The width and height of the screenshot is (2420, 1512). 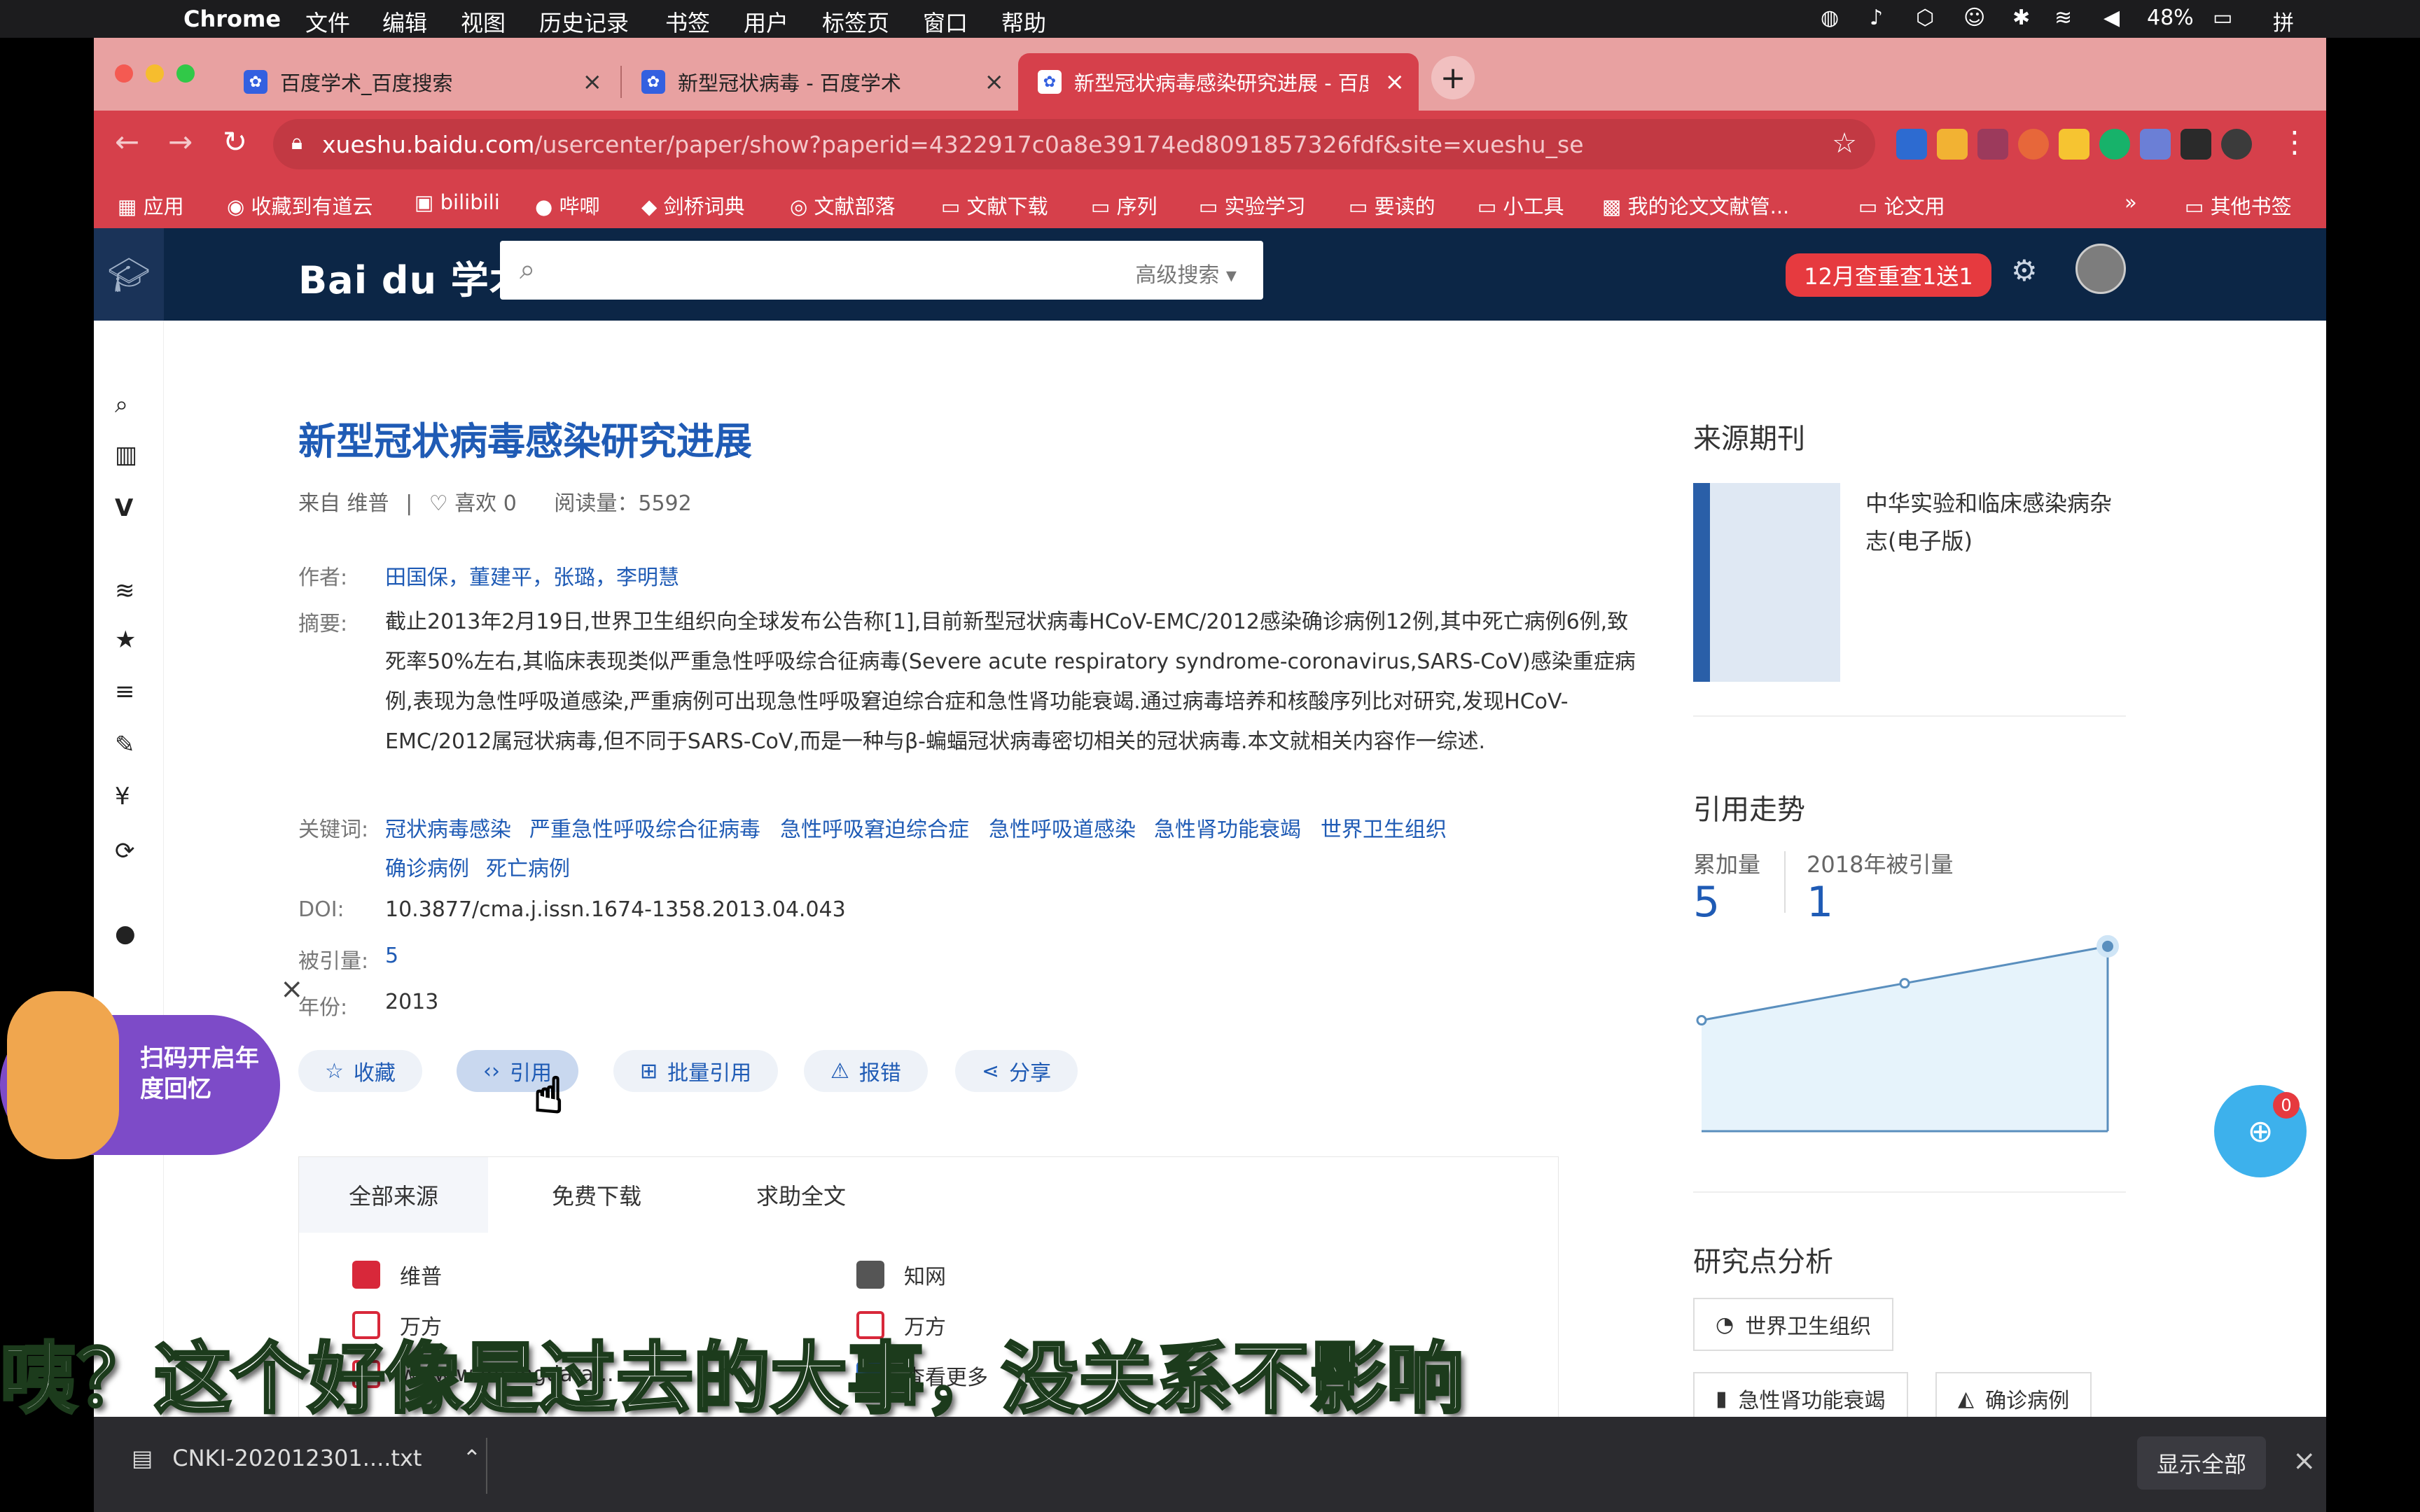 What do you see at coordinates (596, 1195) in the screenshot?
I see `tab-free-download: 免费下载` at bounding box center [596, 1195].